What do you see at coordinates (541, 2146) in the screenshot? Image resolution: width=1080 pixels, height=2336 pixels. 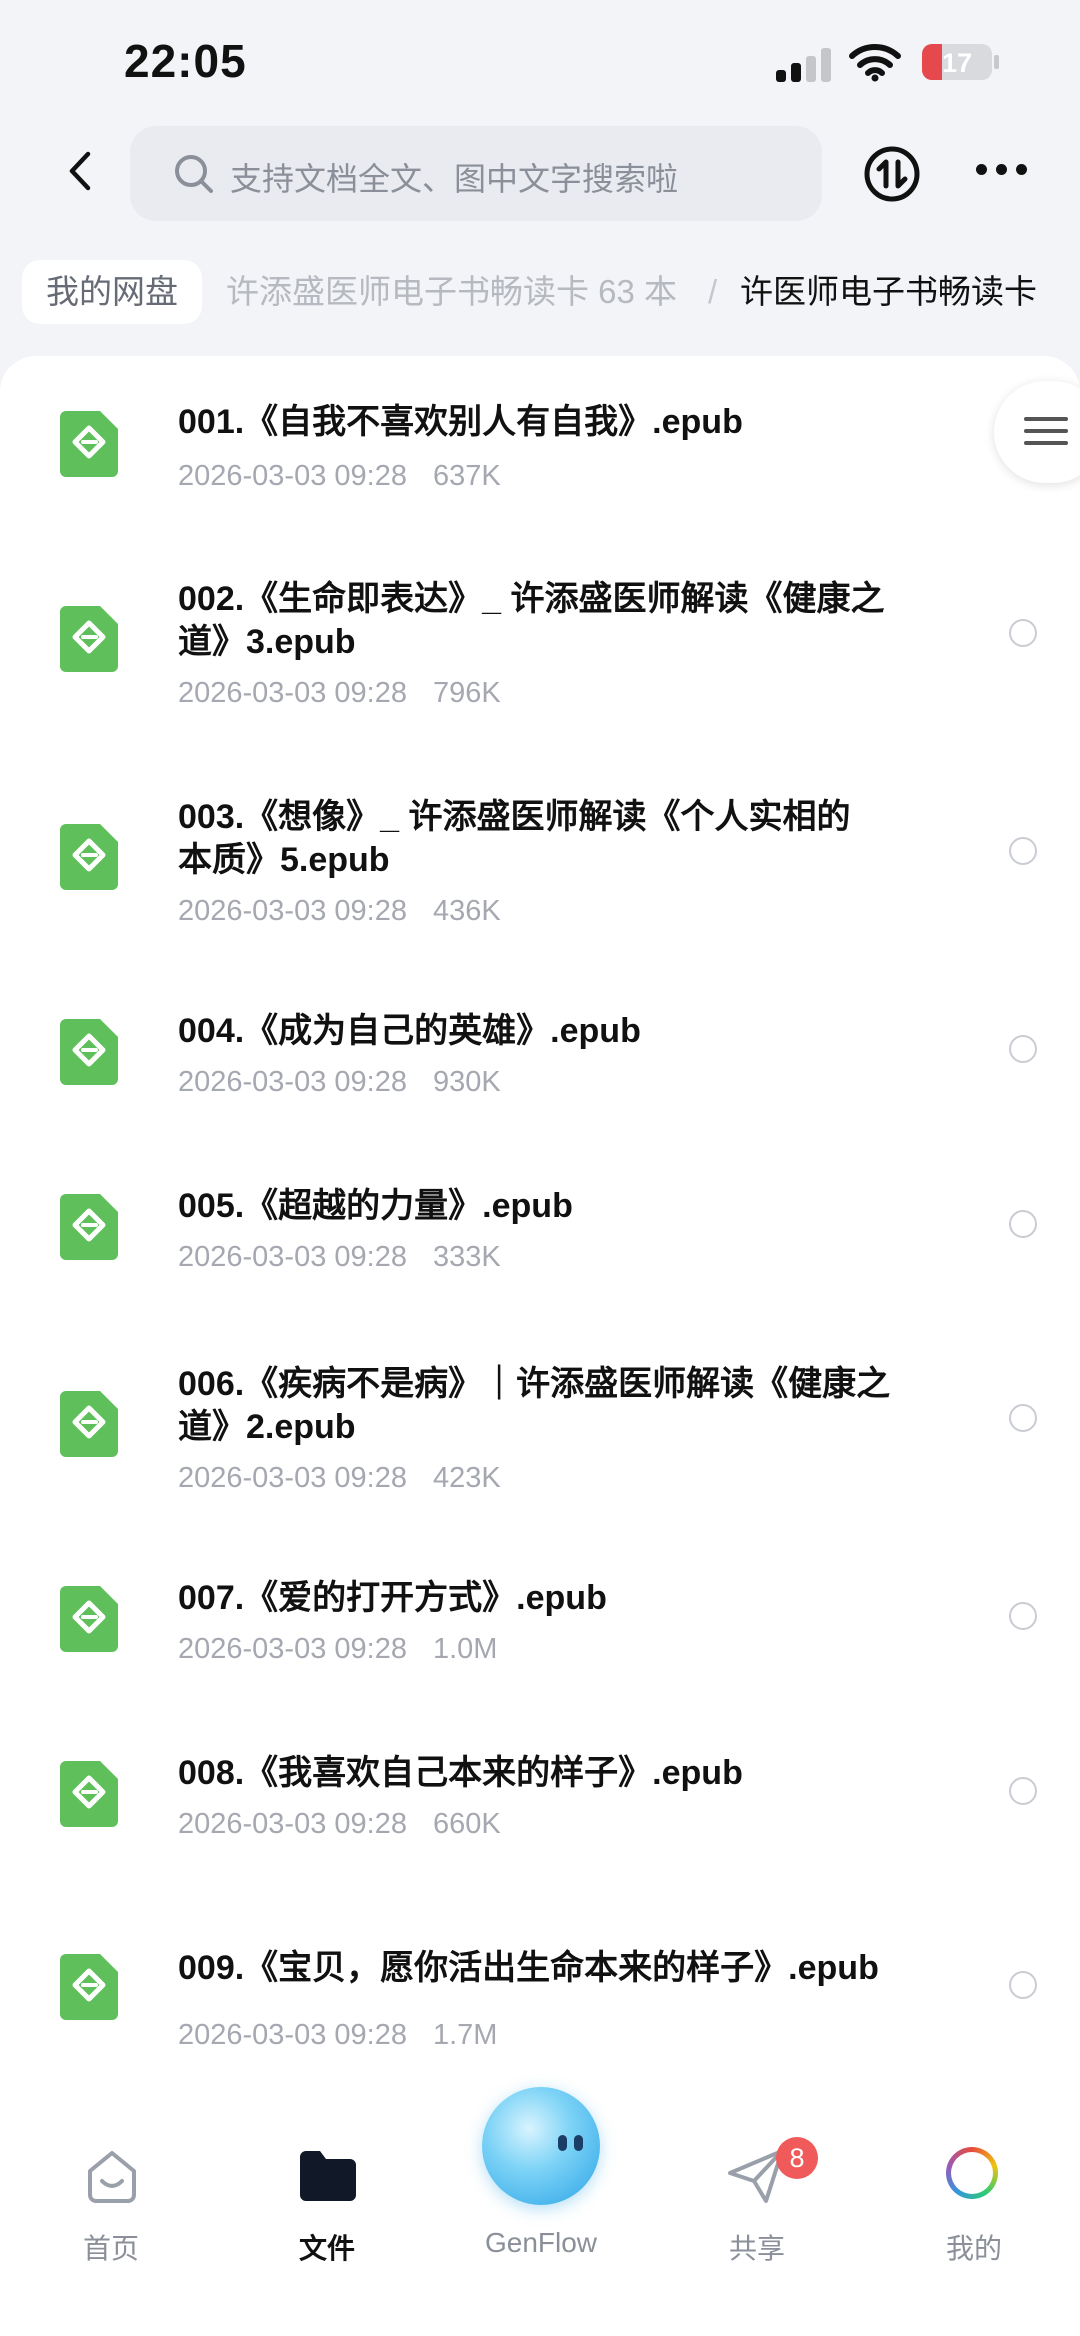 I see `genflow-icon` at bounding box center [541, 2146].